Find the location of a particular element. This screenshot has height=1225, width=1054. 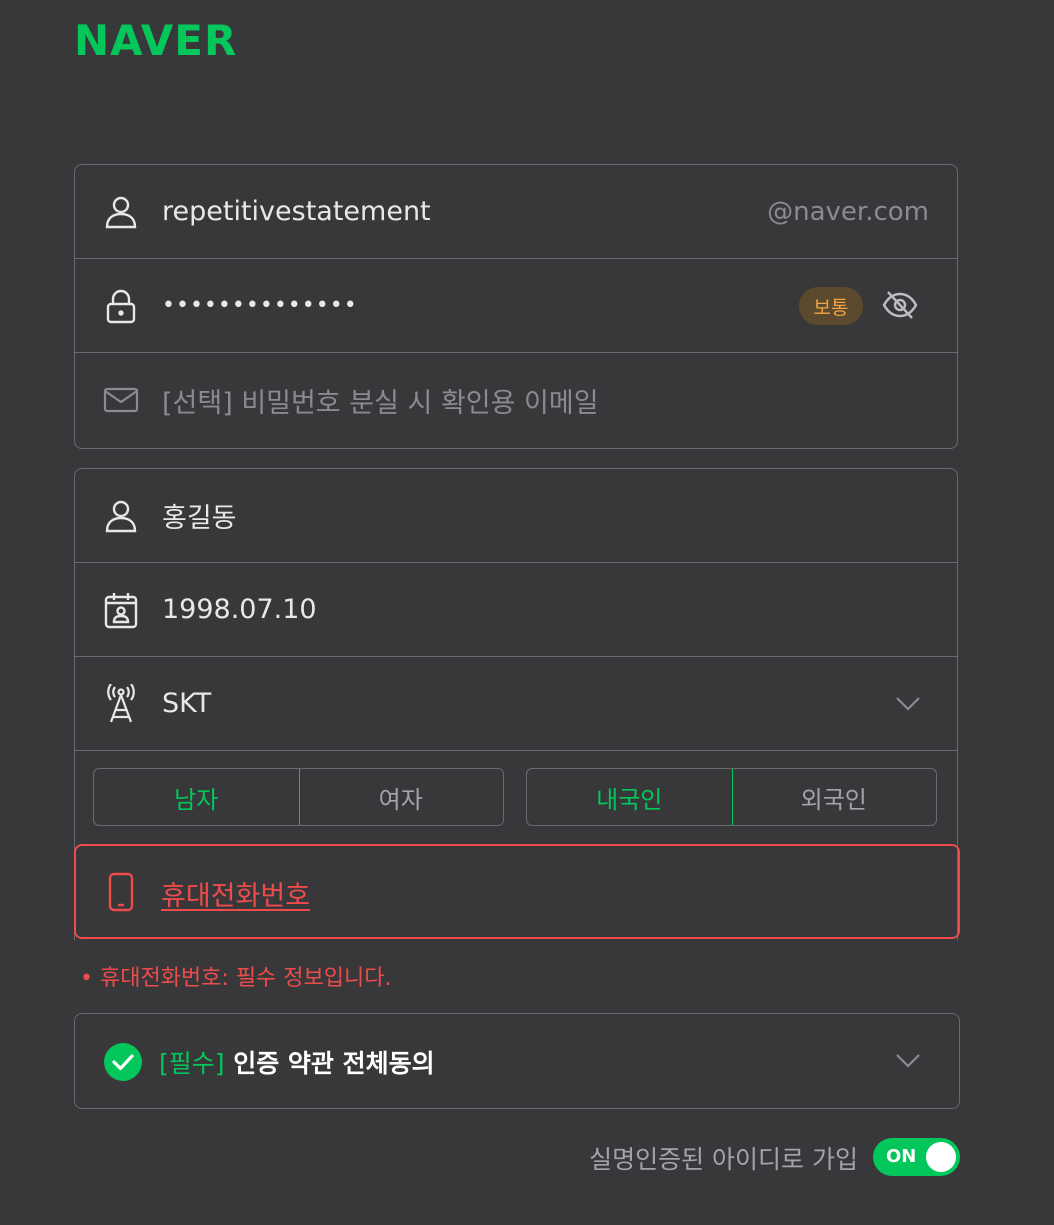

antenna-icon is located at coordinates (121, 702).